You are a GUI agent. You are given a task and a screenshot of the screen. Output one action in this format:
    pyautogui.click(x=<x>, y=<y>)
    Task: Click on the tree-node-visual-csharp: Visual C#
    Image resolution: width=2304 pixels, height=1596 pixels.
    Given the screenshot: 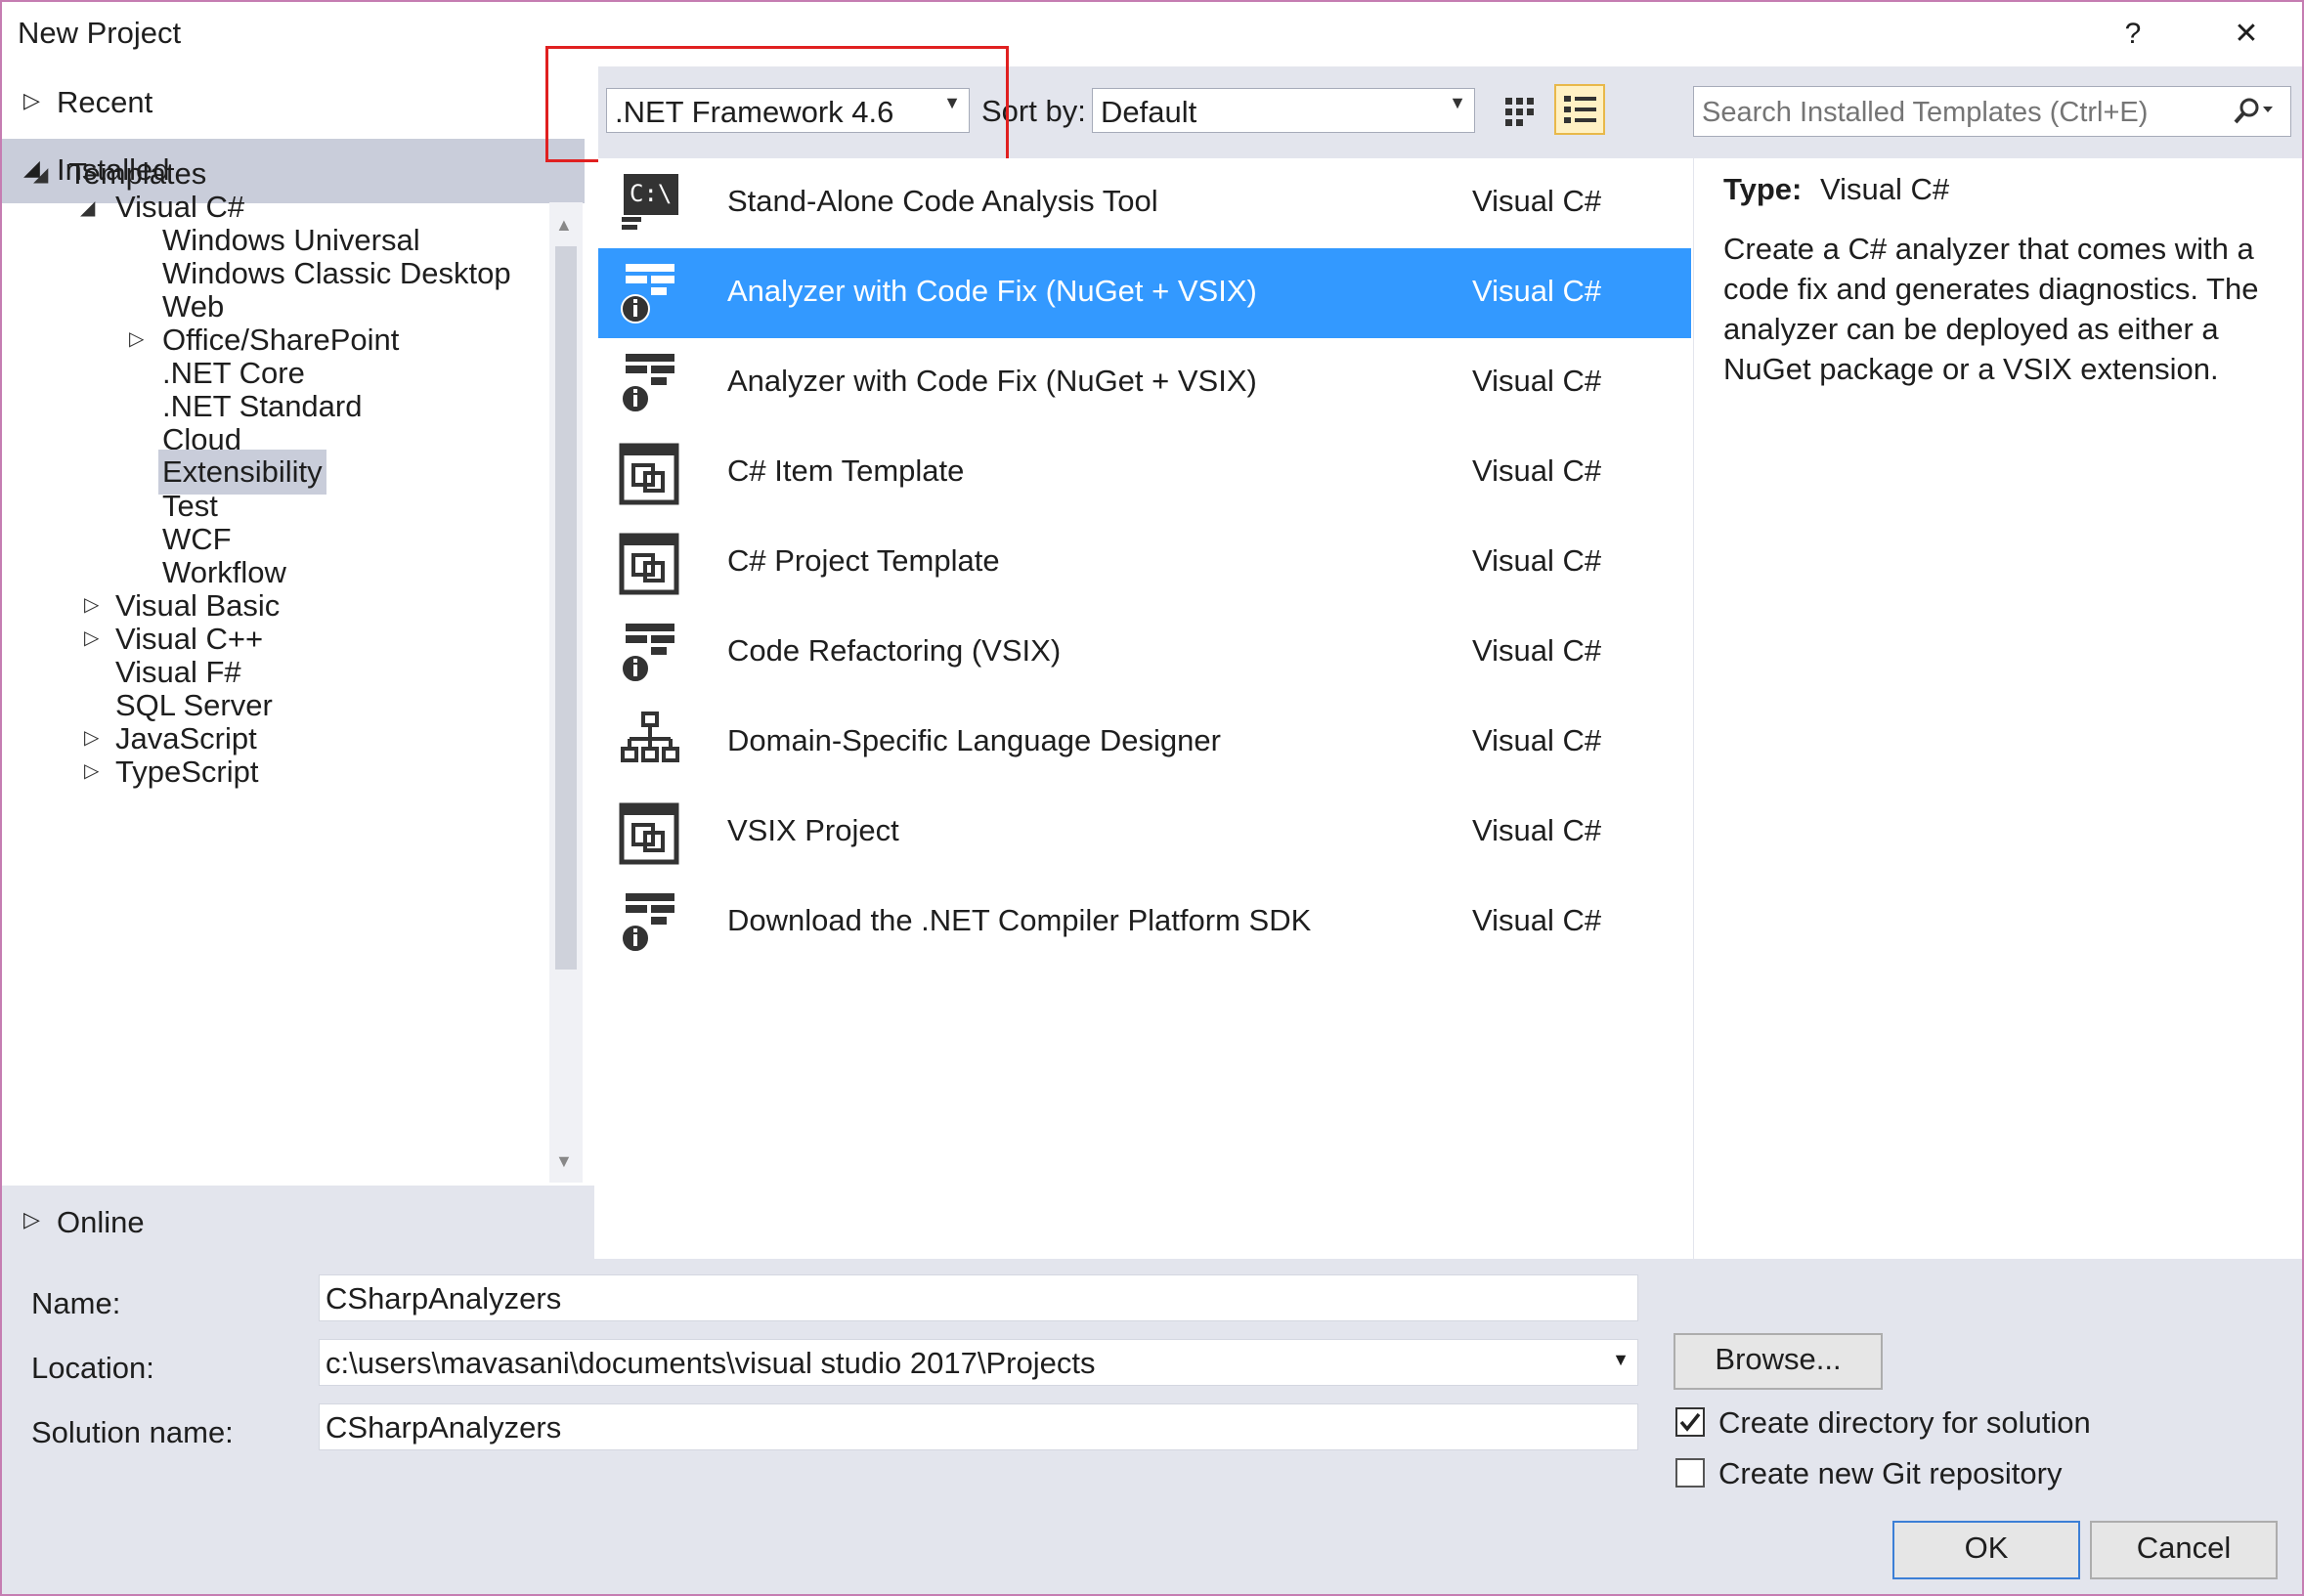 What is the action you would take?
    pyautogui.click(x=180, y=207)
    